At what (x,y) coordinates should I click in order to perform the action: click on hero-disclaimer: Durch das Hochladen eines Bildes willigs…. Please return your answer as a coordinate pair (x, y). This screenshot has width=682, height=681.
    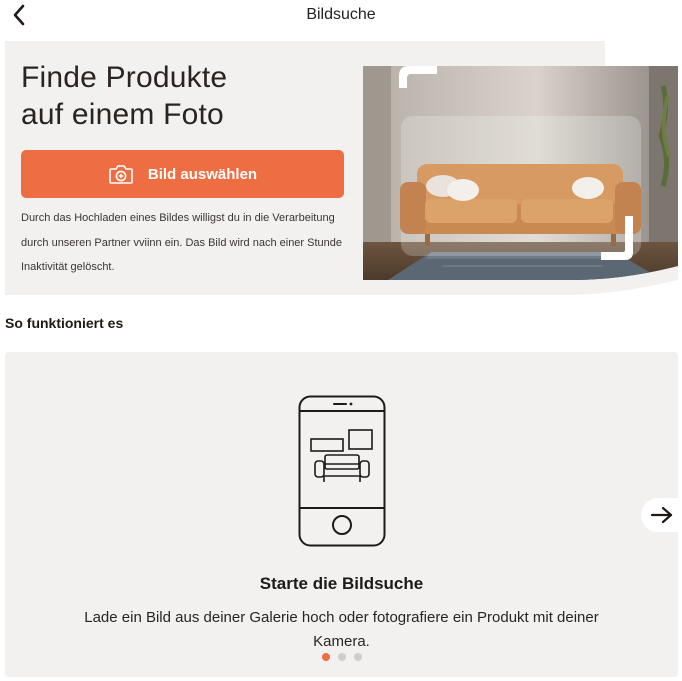
    Looking at the image, I should click on (182, 242).